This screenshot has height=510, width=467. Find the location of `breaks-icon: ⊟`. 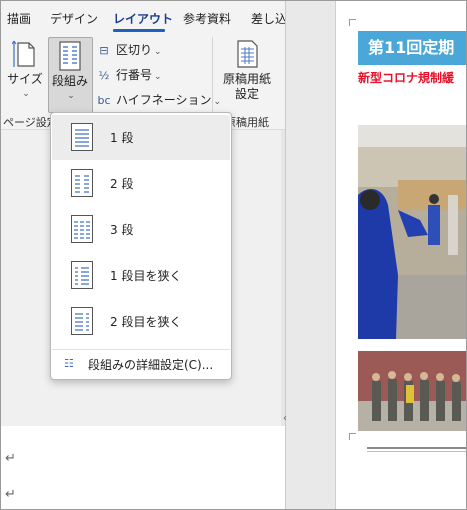

breaks-icon: ⊟ is located at coordinates (104, 50).